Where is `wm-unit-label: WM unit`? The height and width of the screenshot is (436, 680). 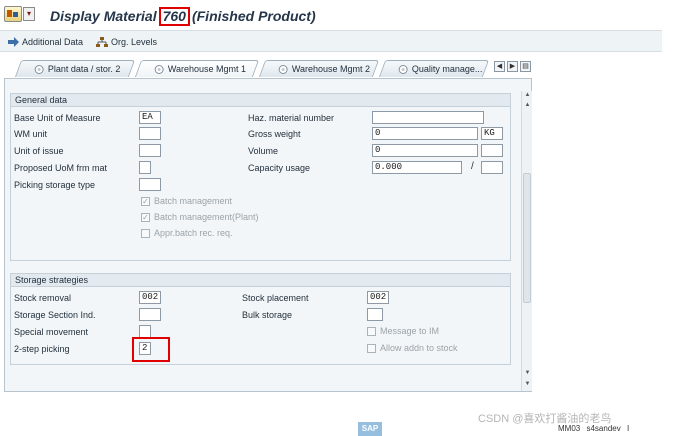
wm-unit-label: WM unit is located at coordinates (31, 134).